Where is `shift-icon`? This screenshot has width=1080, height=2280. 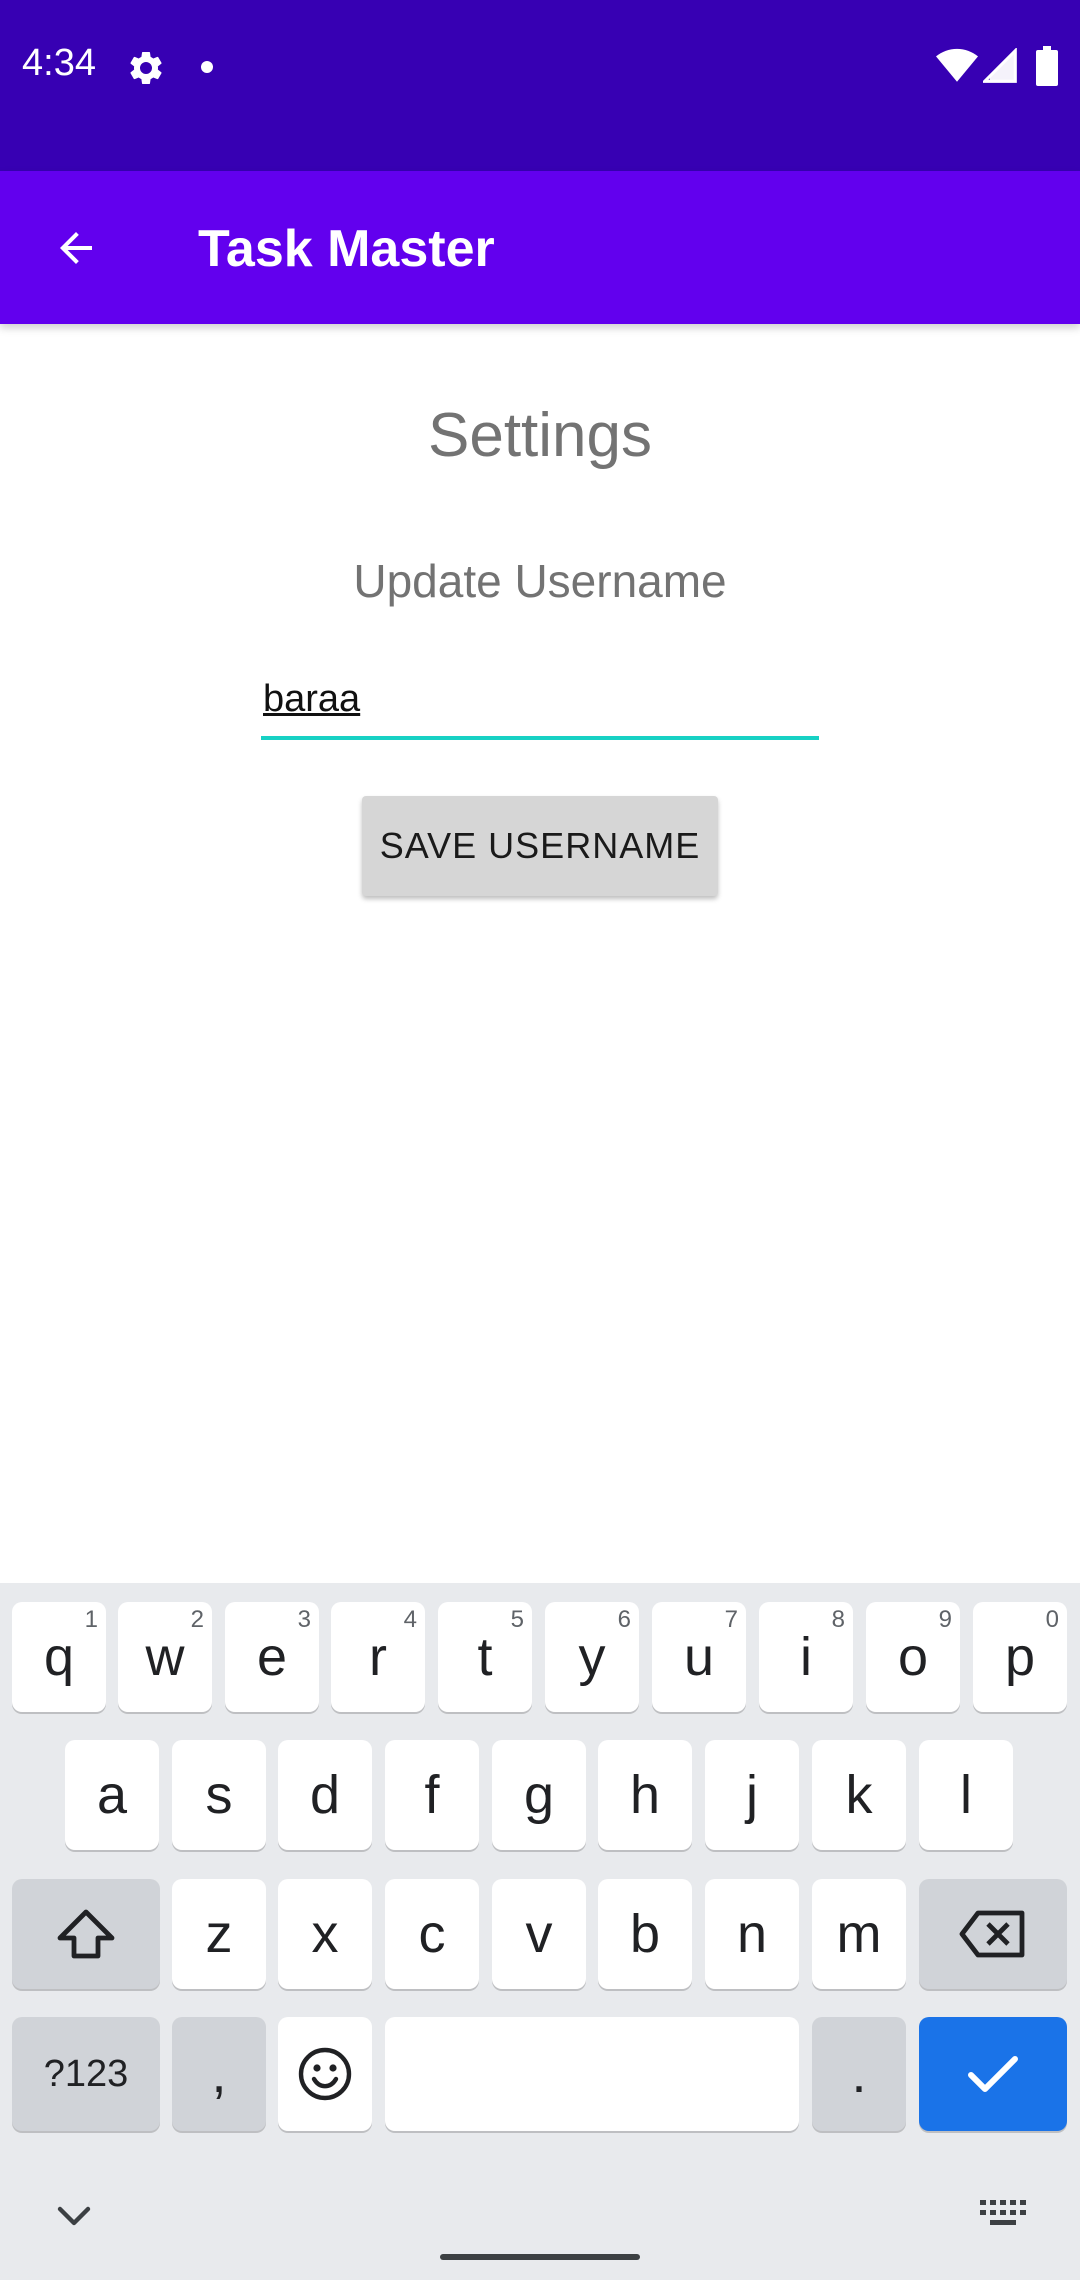
shift-icon is located at coordinates (86, 1934).